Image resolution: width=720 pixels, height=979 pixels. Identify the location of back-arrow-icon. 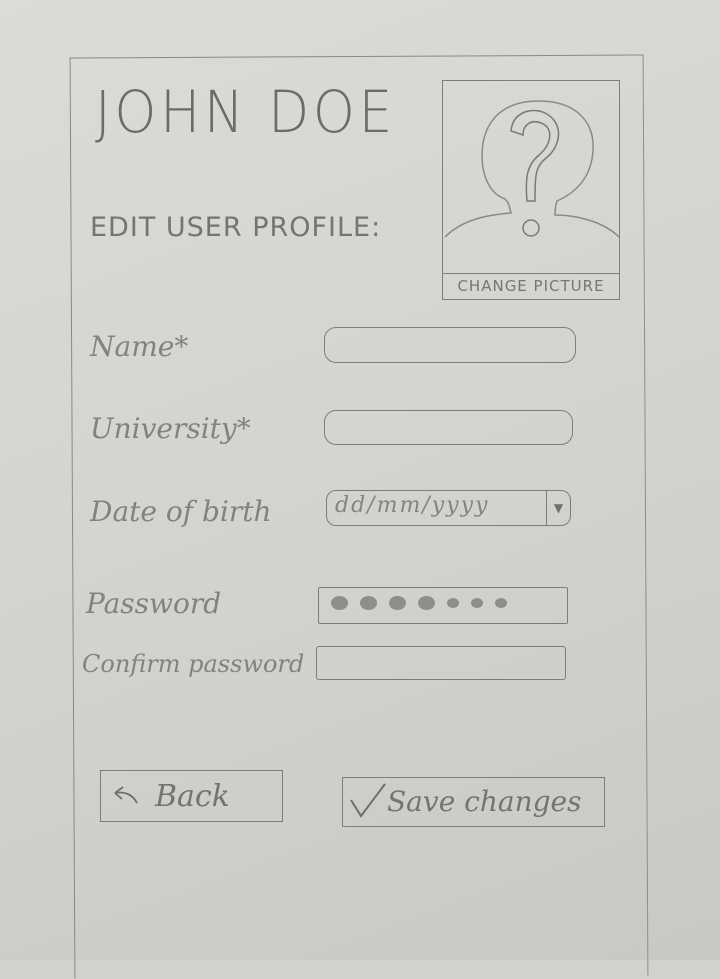
(126, 795).